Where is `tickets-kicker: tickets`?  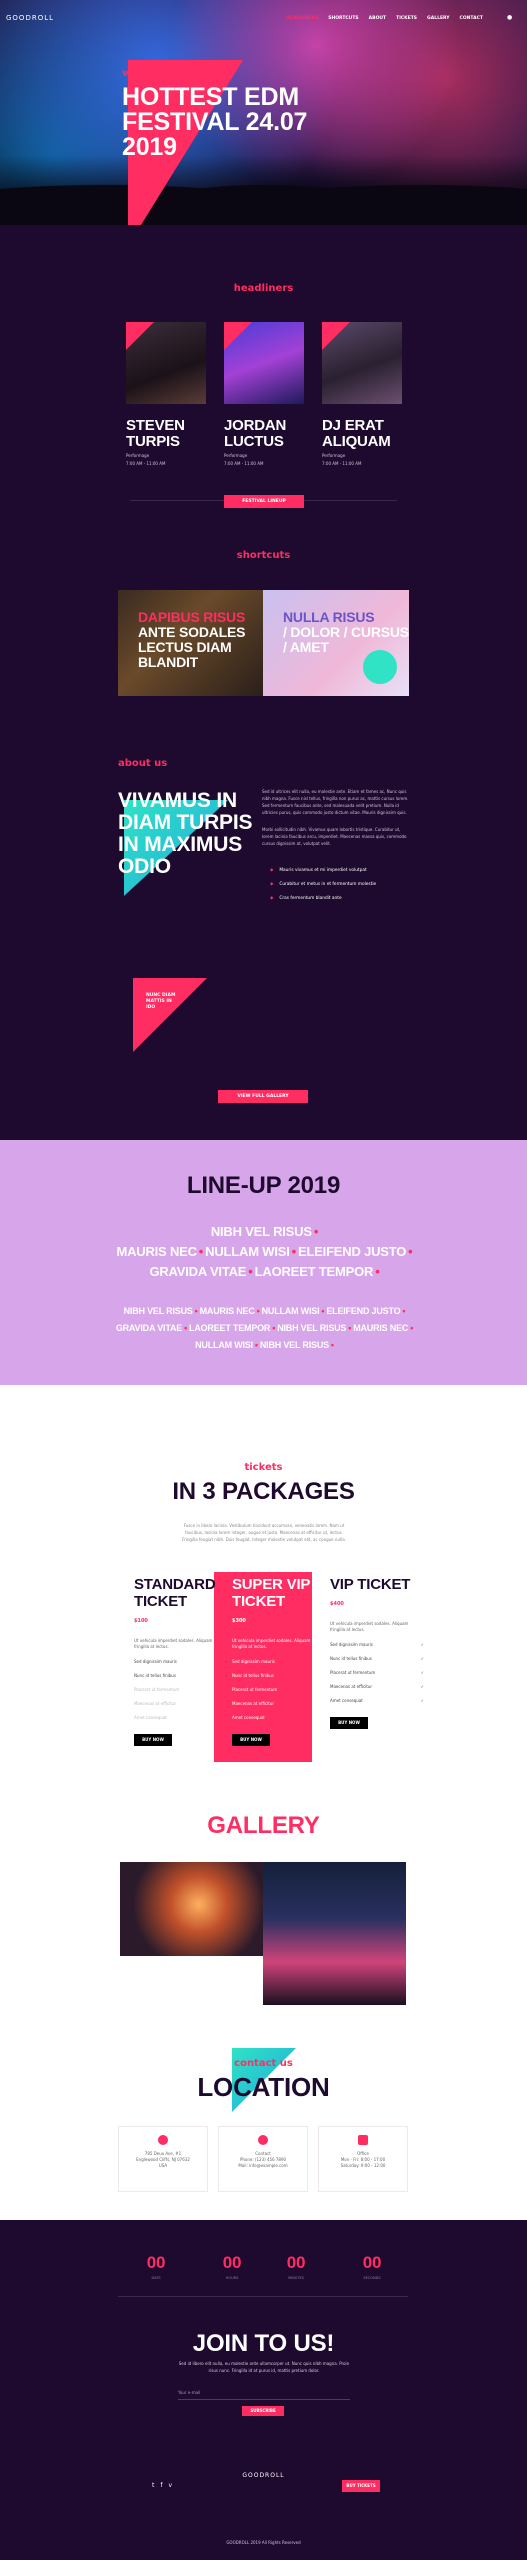 tickets-kicker: tickets is located at coordinates (263, 1467).